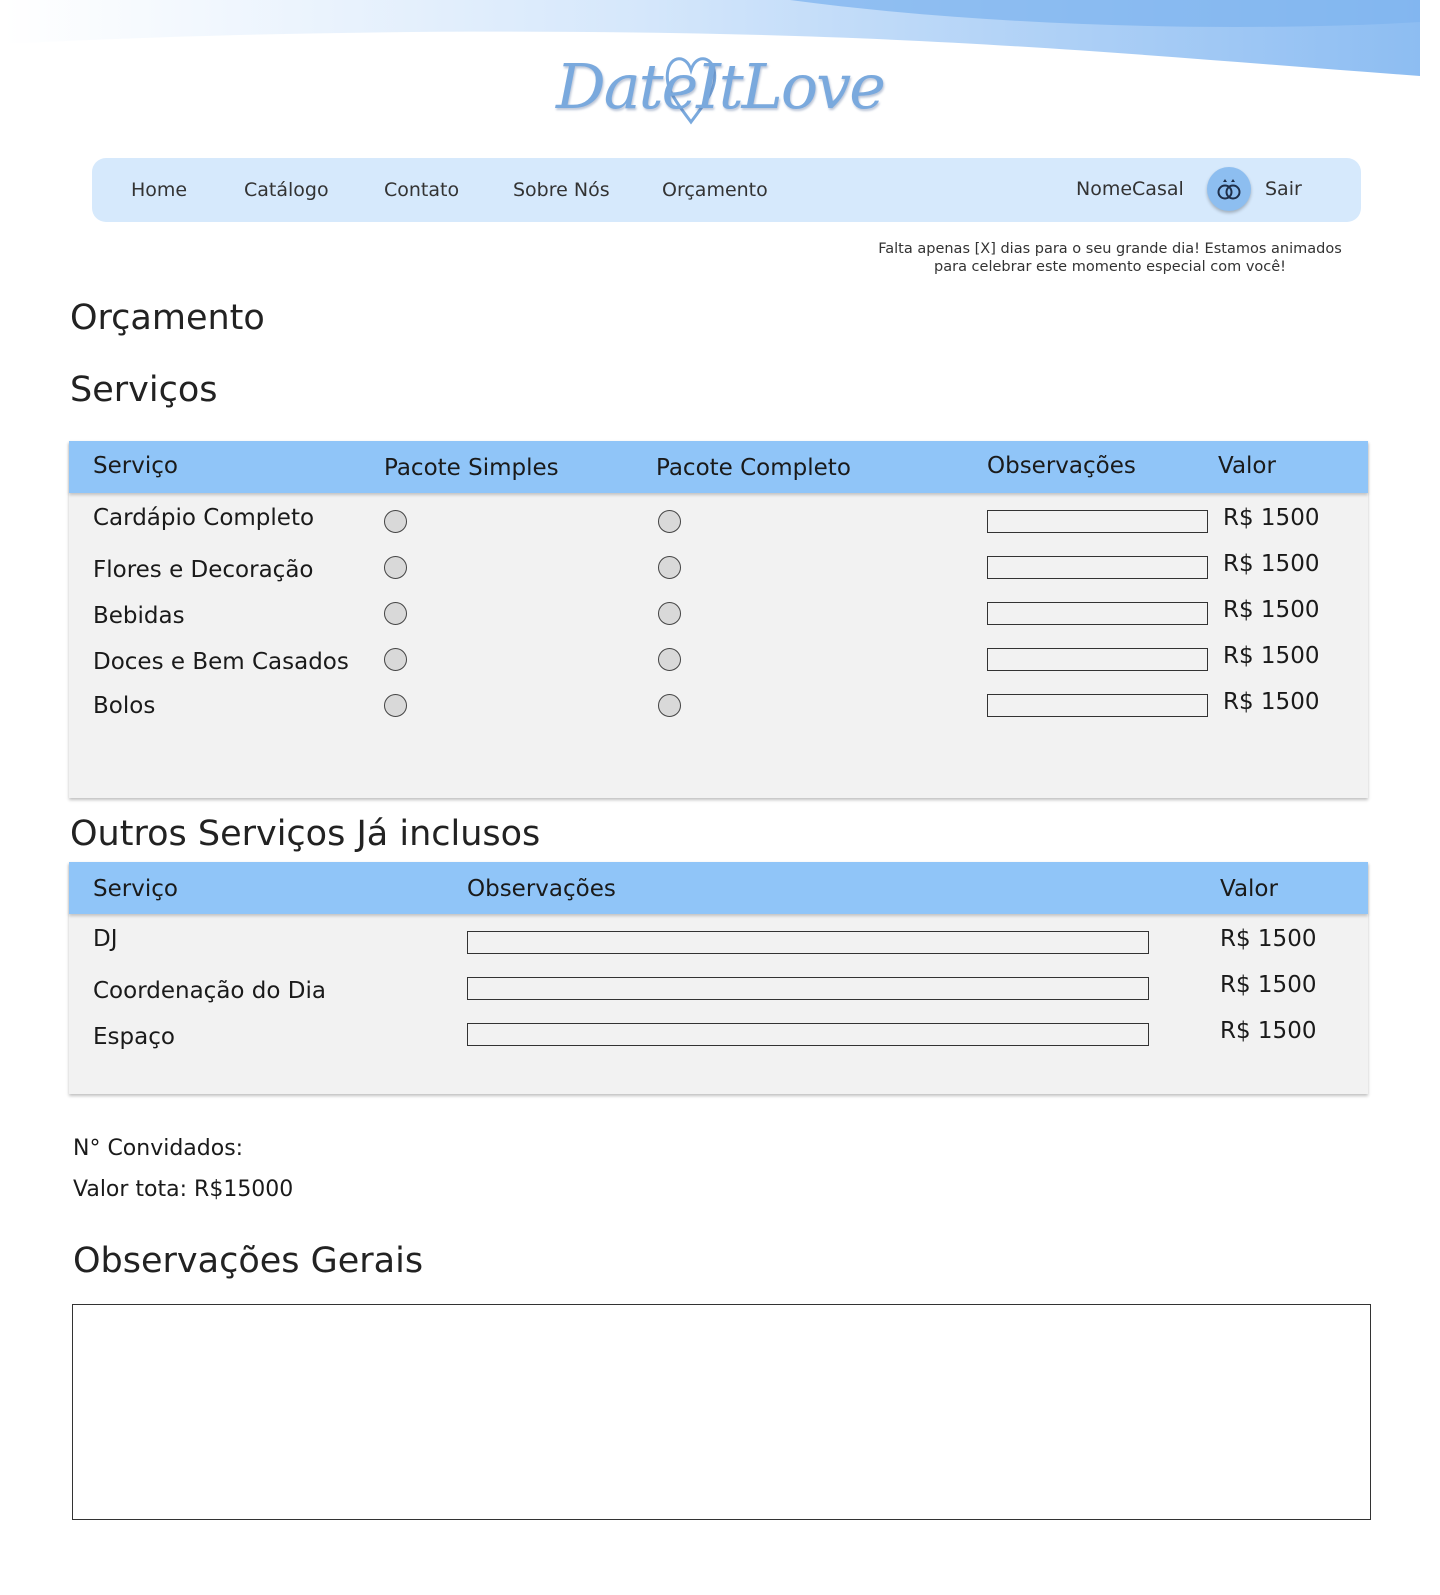  I want to click on rings-icon, so click(1229, 189).